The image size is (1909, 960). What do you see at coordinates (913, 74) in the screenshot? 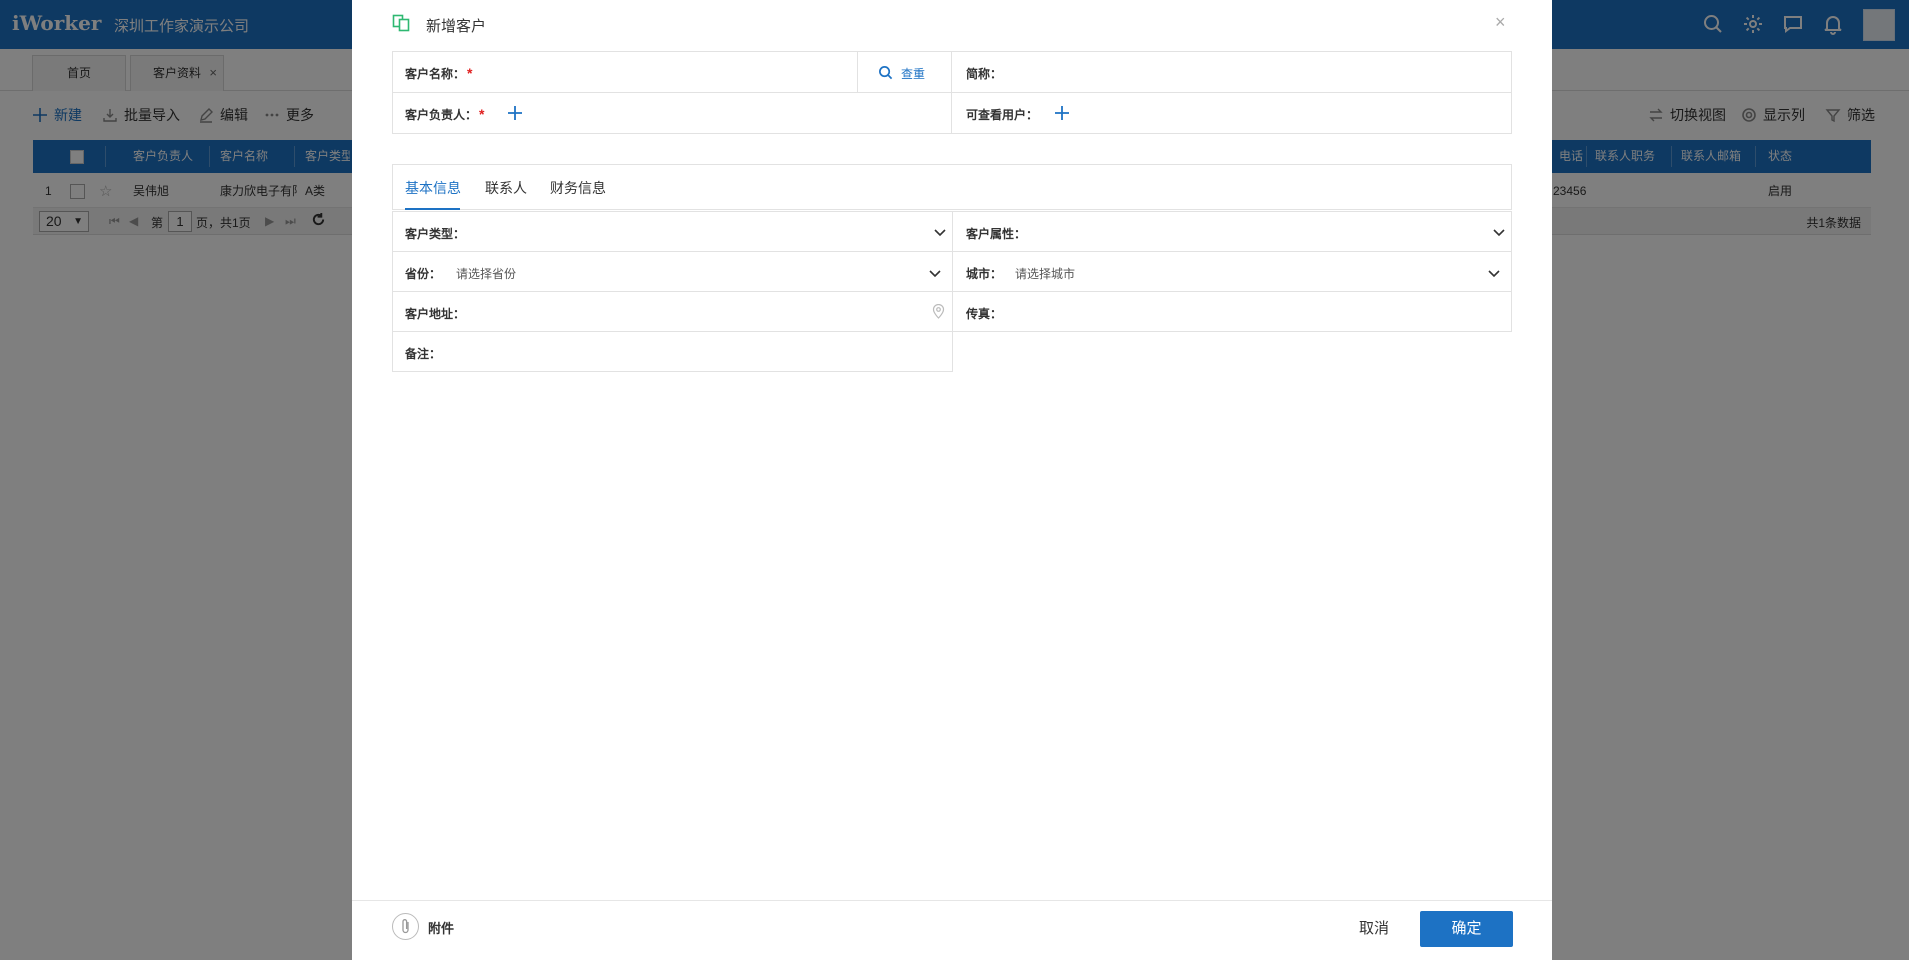
I see `lookup-label: 查重` at bounding box center [913, 74].